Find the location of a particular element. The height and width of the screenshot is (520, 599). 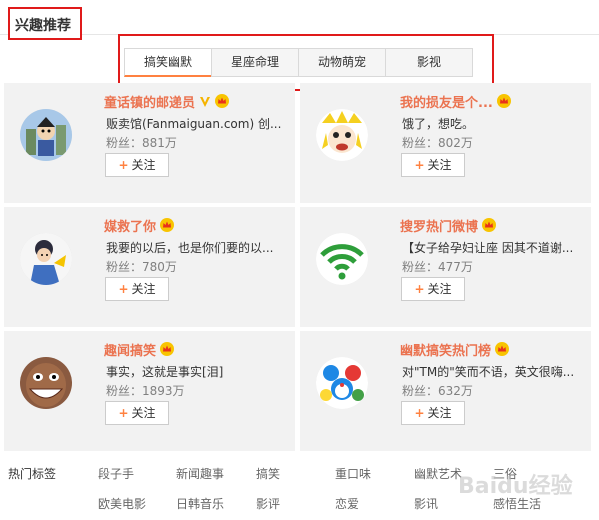

user-name: 趣闻搞笑 is located at coordinates (130, 351).